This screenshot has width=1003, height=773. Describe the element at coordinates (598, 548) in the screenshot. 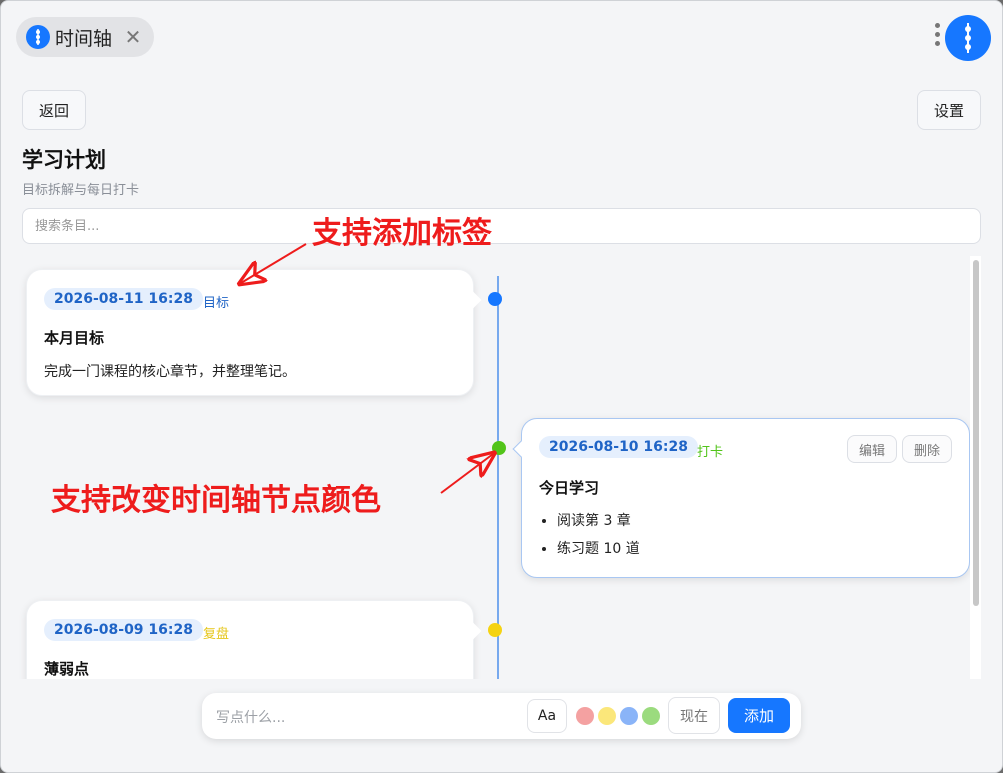

I see `list-item: 练习题 10 道` at that location.